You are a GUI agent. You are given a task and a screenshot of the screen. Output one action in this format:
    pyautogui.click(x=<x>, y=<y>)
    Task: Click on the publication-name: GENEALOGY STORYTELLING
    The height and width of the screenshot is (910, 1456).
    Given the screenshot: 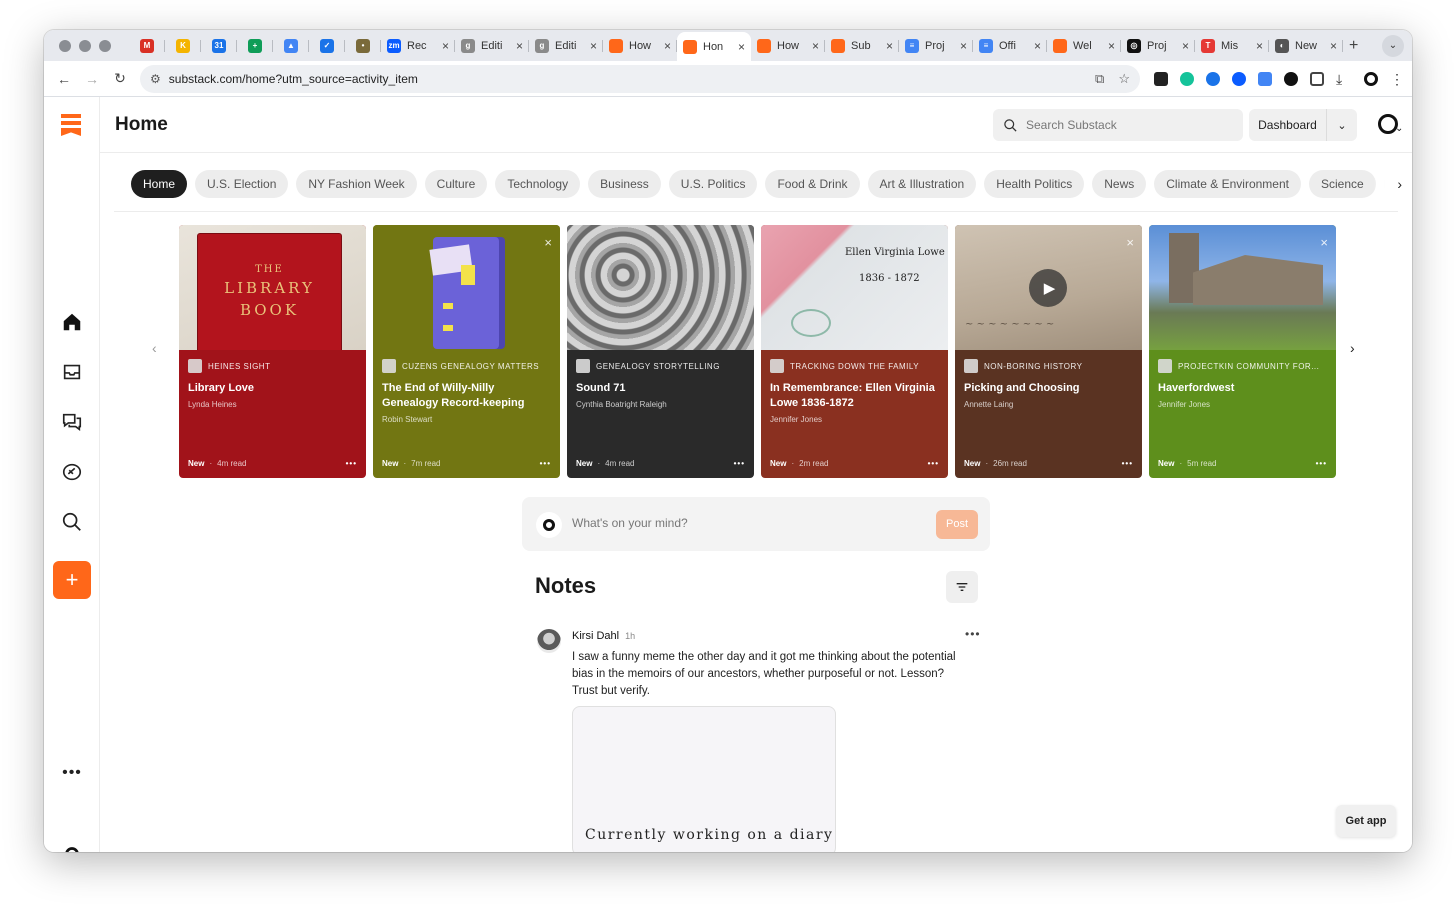 What is the action you would take?
    pyautogui.click(x=658, y=366)
    